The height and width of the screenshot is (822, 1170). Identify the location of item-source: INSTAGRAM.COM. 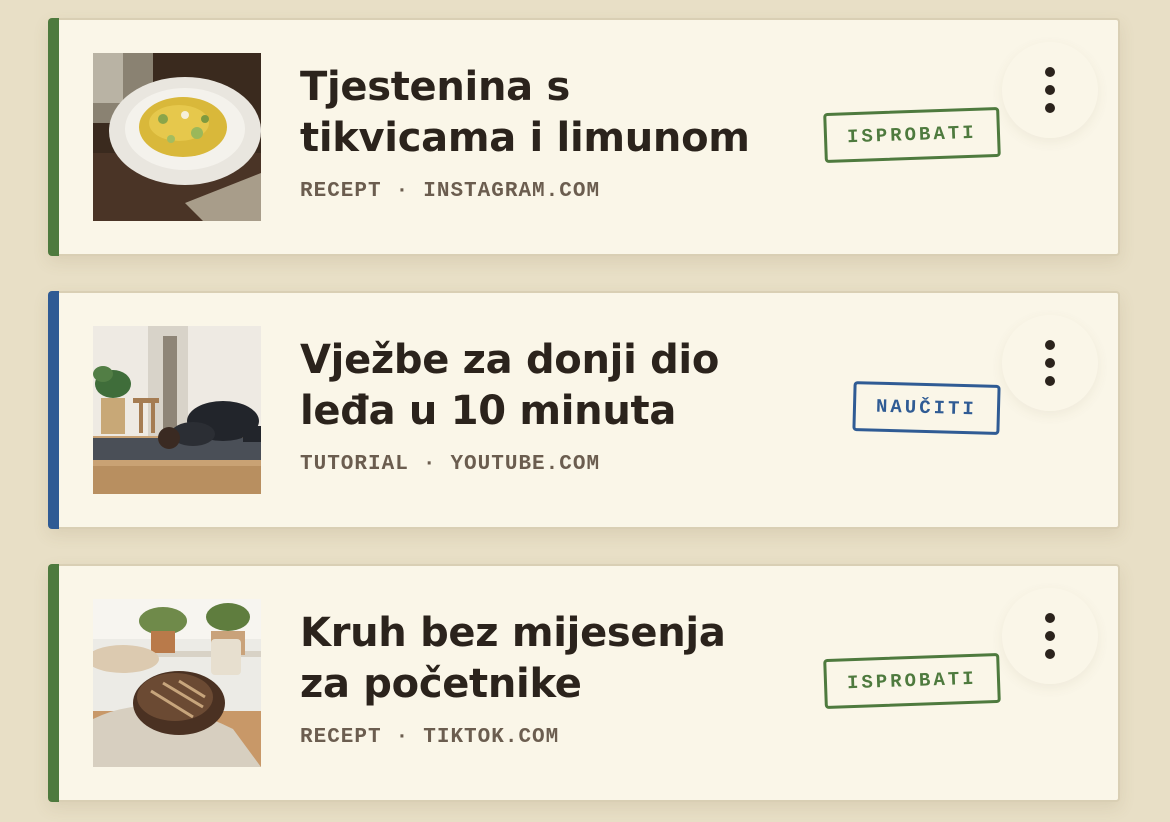
(512, 191).